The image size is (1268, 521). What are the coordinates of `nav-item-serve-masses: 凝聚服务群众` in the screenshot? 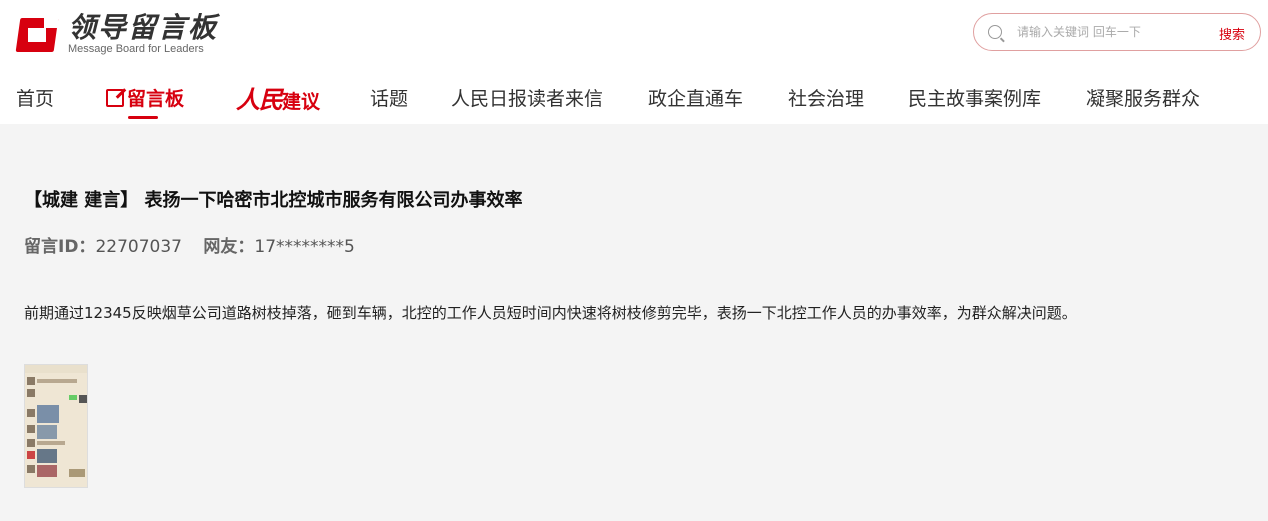 It's located at (1143, 97).